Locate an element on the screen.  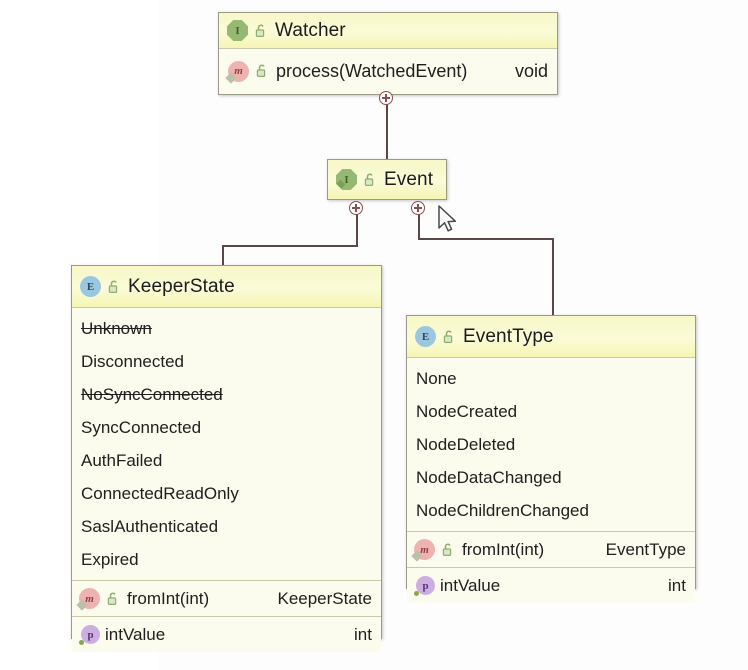
class-box-watcher: I Watcher m process(WatchedEvent) void is located at coordinates (388, 53).